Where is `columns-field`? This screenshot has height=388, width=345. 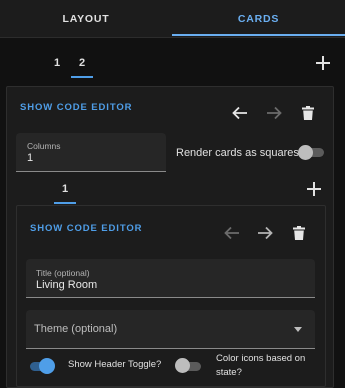 columns-field is located at coordinates (91, 152).